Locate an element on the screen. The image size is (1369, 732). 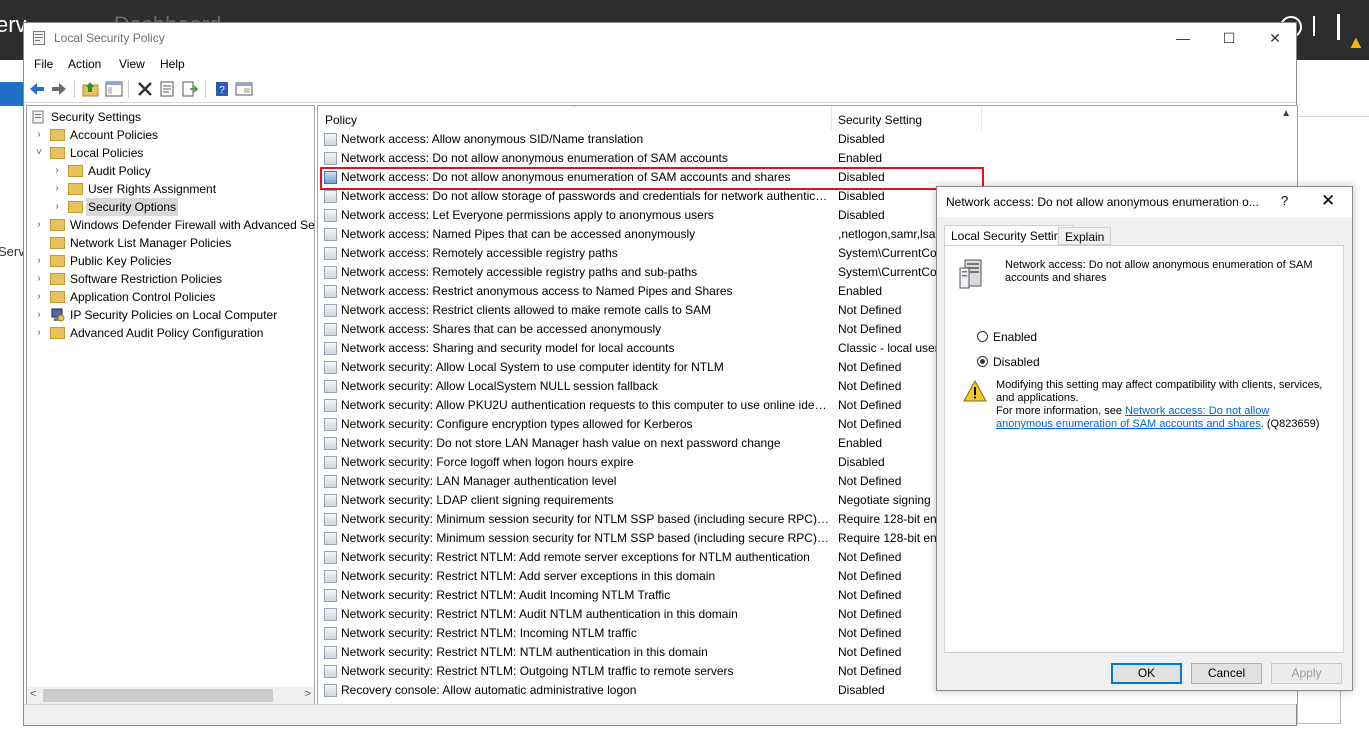
tree-item-label: Software Restriction Policies is located at coordinates (146, 279).